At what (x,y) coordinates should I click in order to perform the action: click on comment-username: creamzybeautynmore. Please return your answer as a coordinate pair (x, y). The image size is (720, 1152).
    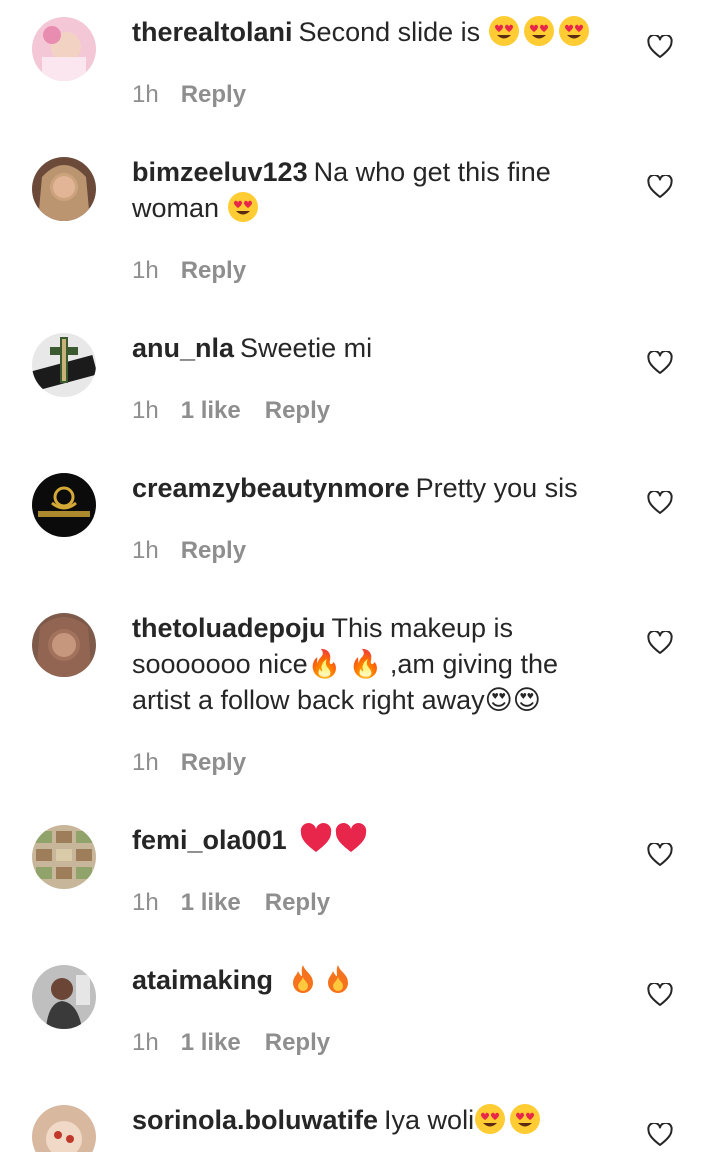
    Looking at the image, I should click on (271, 488).